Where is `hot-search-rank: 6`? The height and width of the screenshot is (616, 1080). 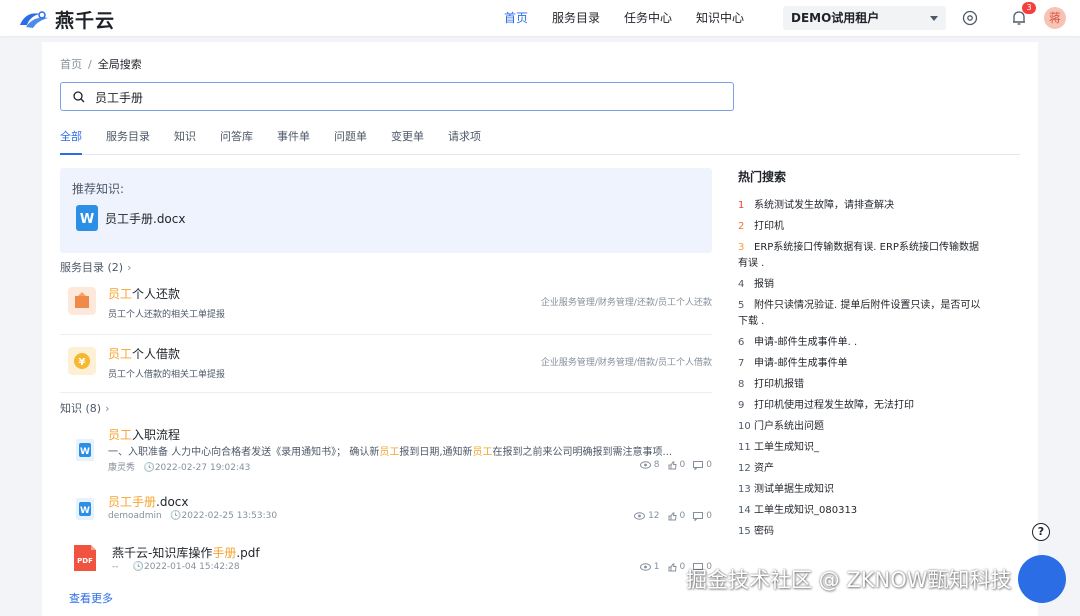
hot-search-rank: 6 is located at coordinates (741, 342).